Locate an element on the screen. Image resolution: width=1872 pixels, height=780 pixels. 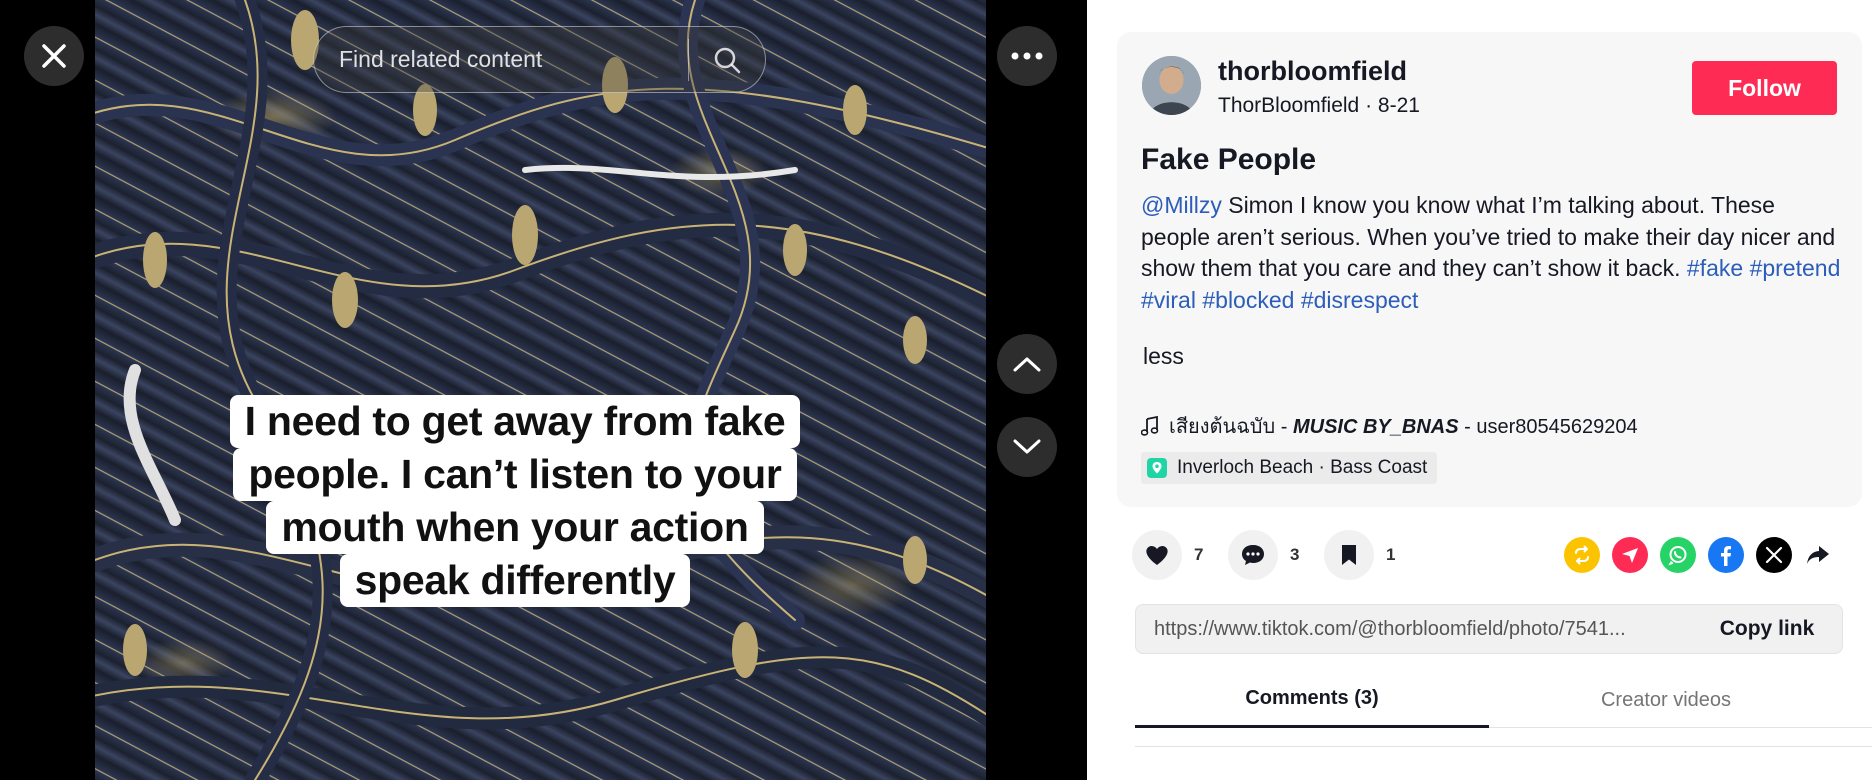
location-tag: Inverloch Beach · Bass Coast is located at coordinates (1289, 468).